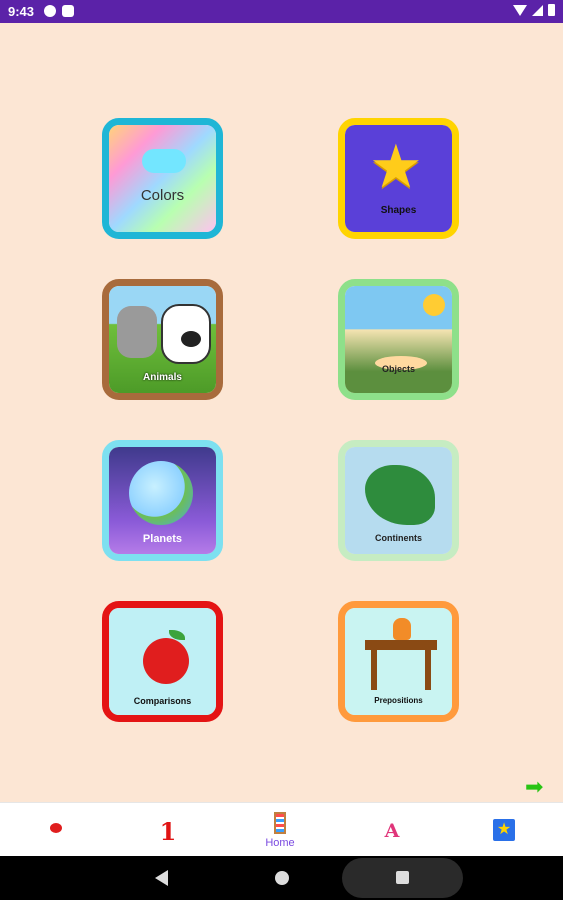 This screenshot has width=563, height=900. I want to click on nav-item-letters: A, so click(392, 830).